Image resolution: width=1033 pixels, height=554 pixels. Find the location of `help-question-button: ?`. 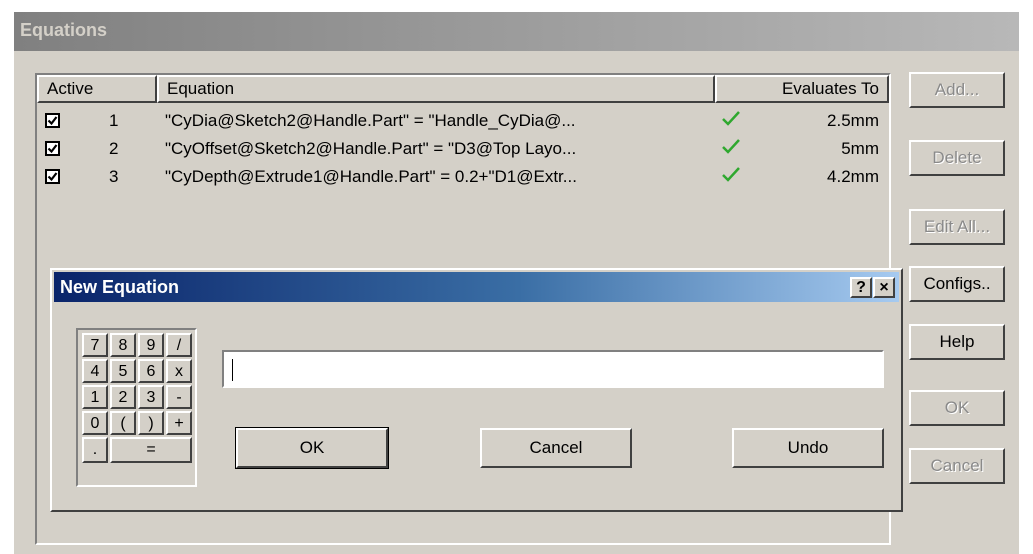

help-question-button: ? is located at coordinates (861, 287).